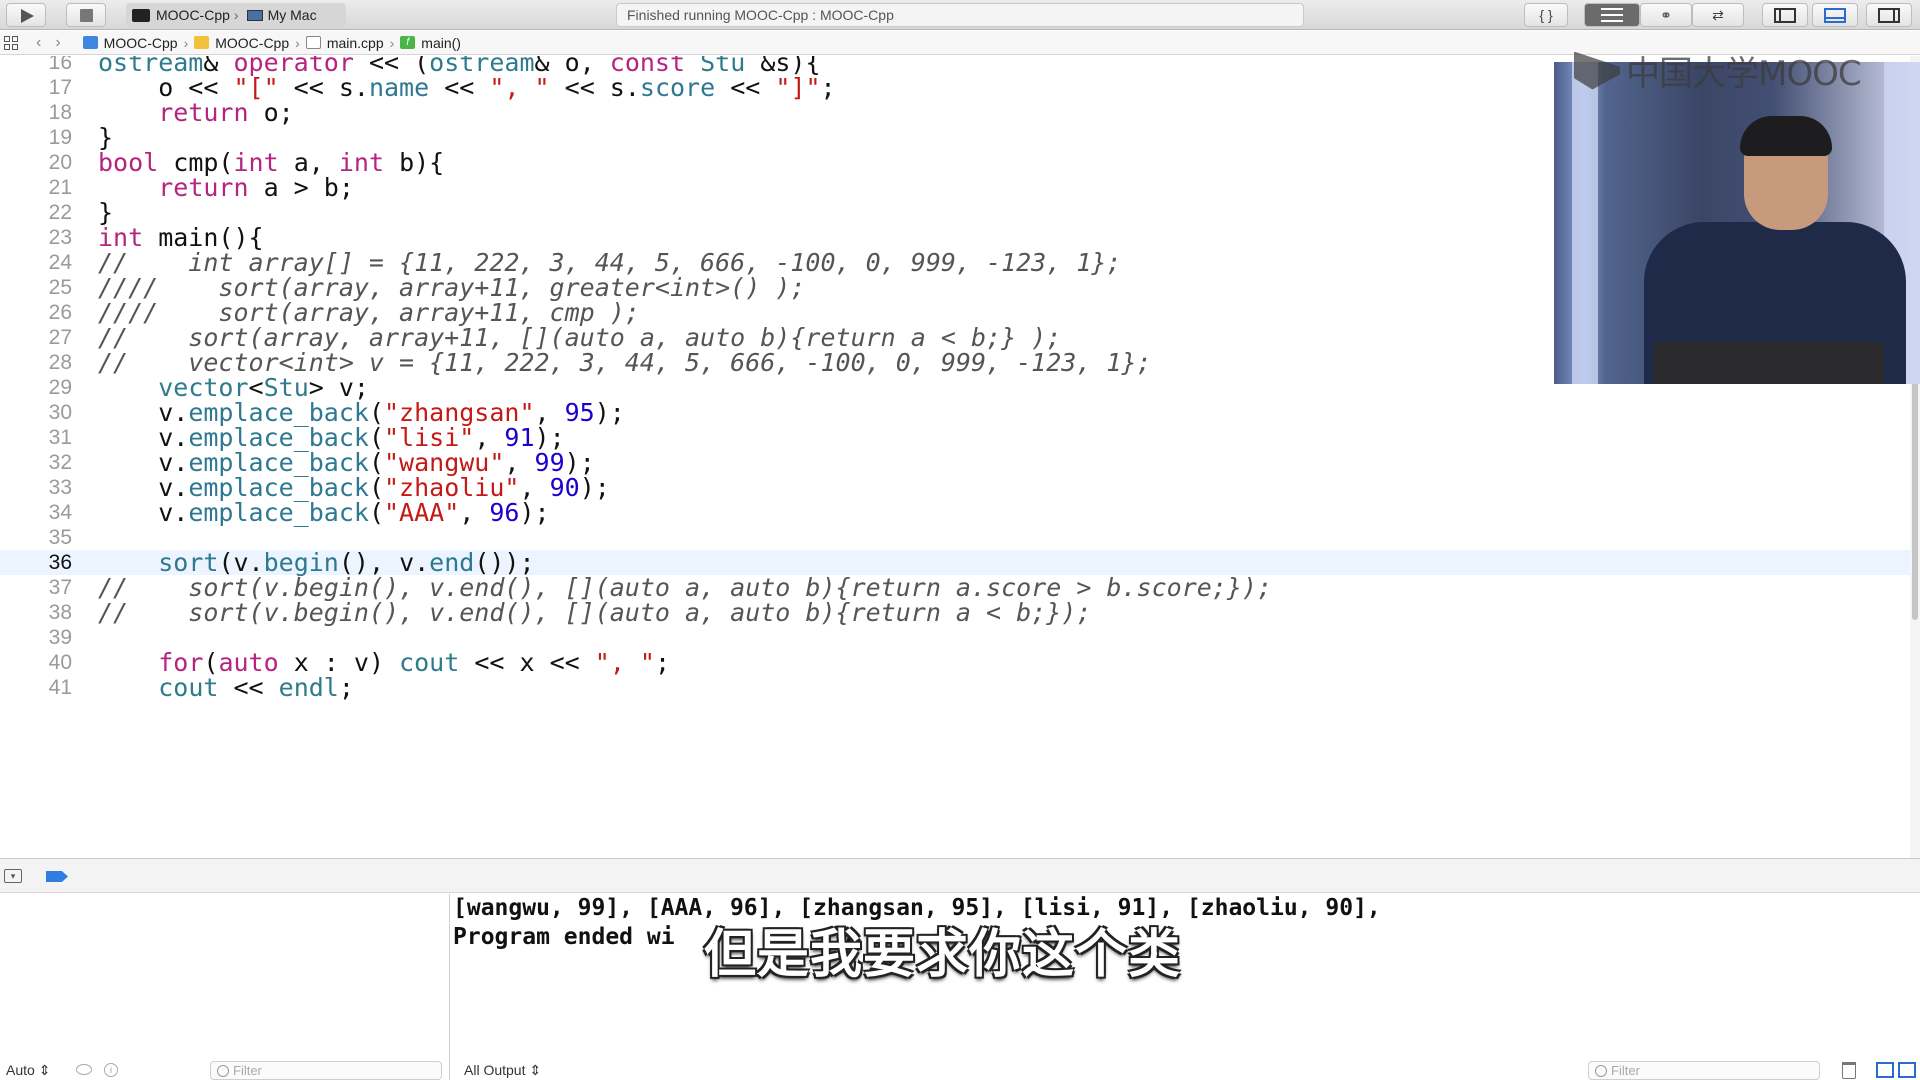 The width and height of the screenshot is (1920, 1080). I want to click on line-number: 25, so click(36, 287).